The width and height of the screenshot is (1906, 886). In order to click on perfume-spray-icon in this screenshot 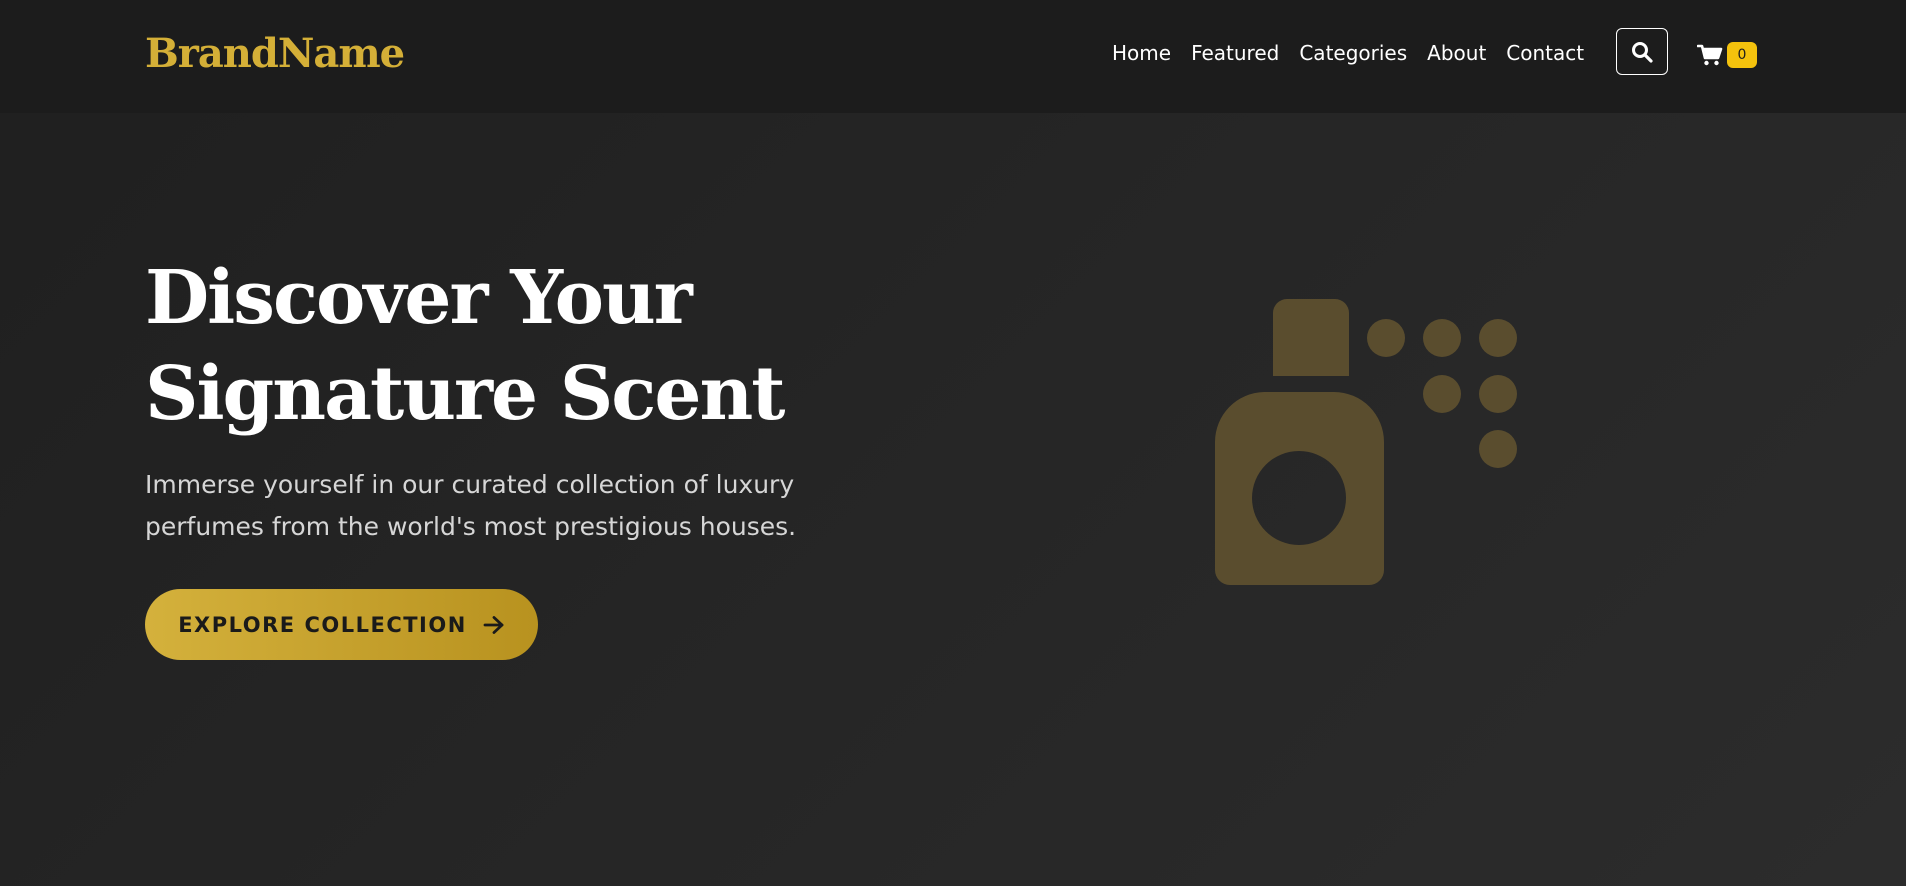, I will do `click(1366, 442)`.